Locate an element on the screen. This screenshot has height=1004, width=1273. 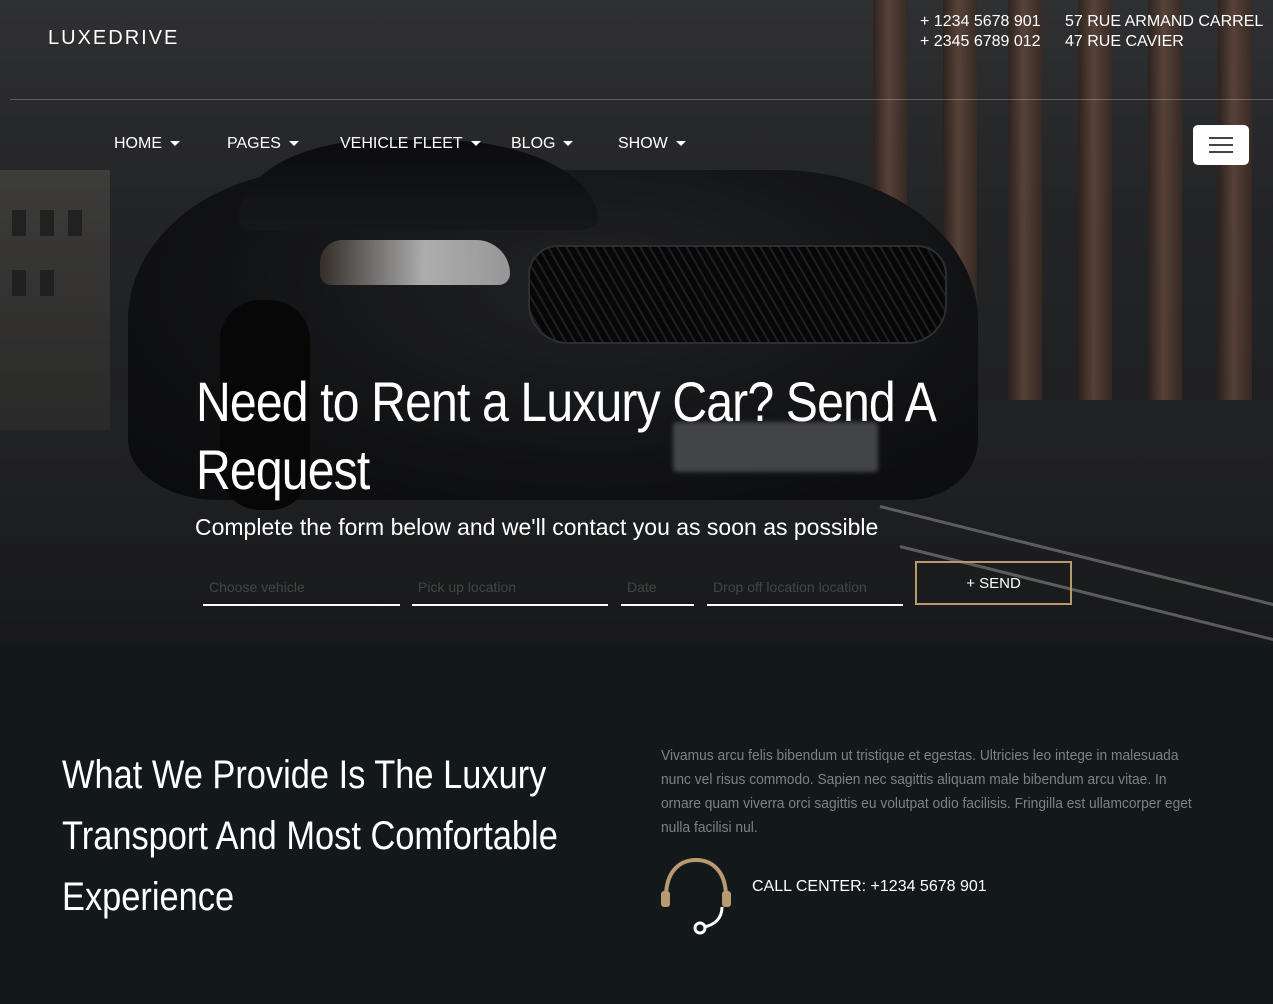
hamburger-icon is located at coordinates (1221, 138).